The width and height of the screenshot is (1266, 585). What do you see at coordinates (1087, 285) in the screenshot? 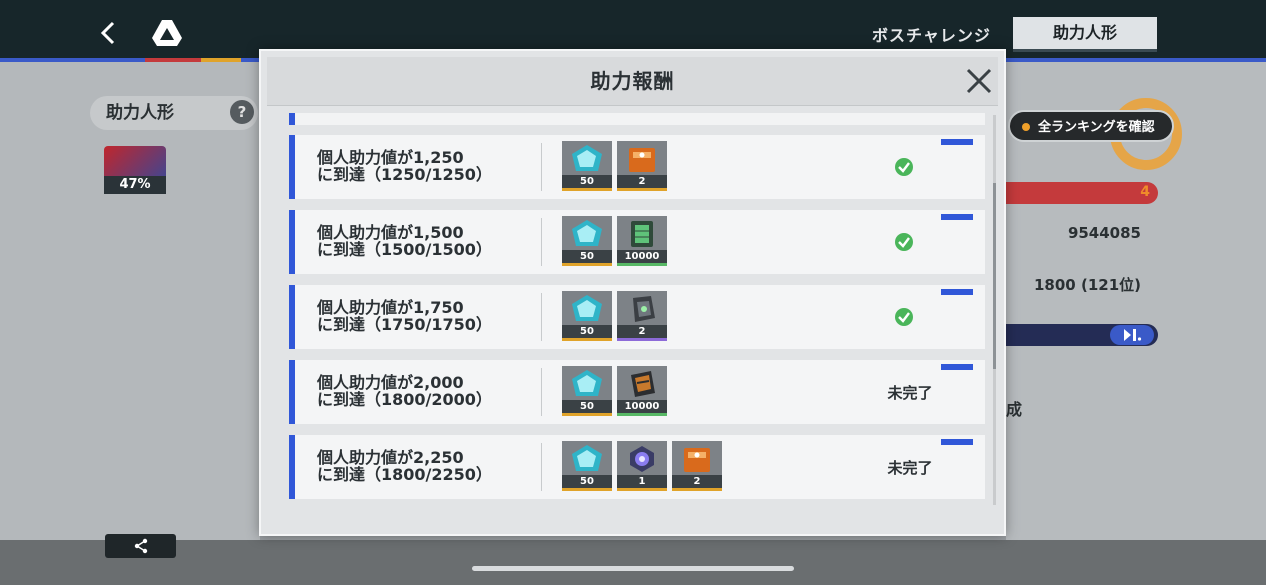
I see `rank-value: 1800 (121位)` at bounding box center [1087, 285].